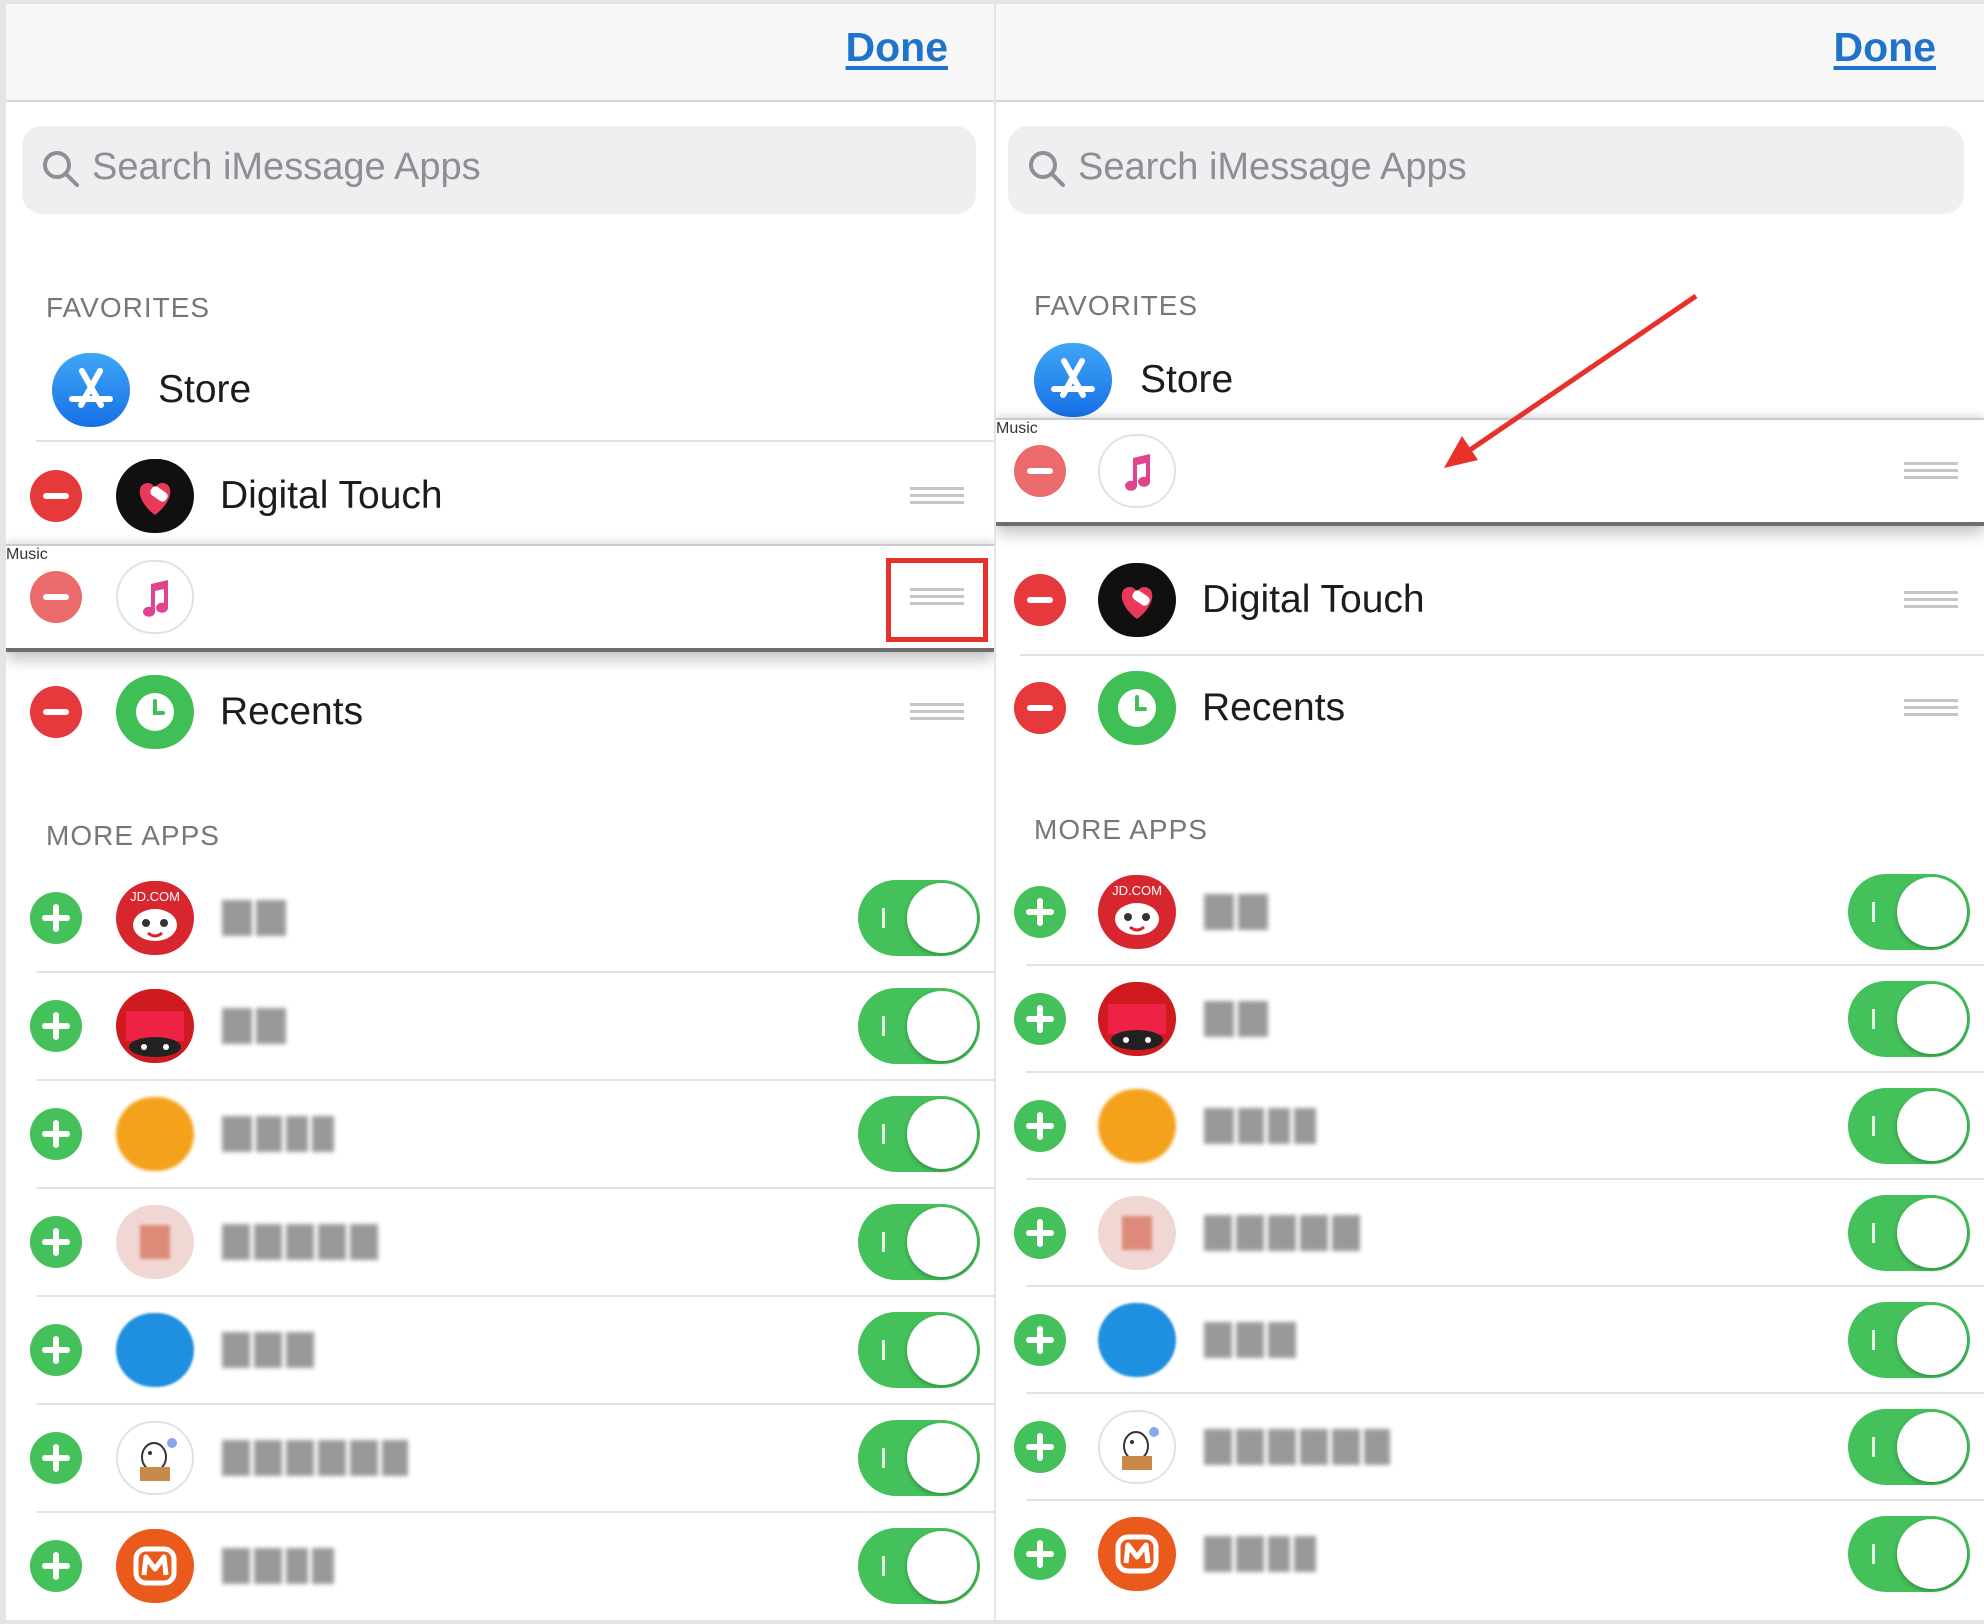  Describe the element at coordinates (205, 389) in the screenshot. I see `favorite-label: Store` at that location.